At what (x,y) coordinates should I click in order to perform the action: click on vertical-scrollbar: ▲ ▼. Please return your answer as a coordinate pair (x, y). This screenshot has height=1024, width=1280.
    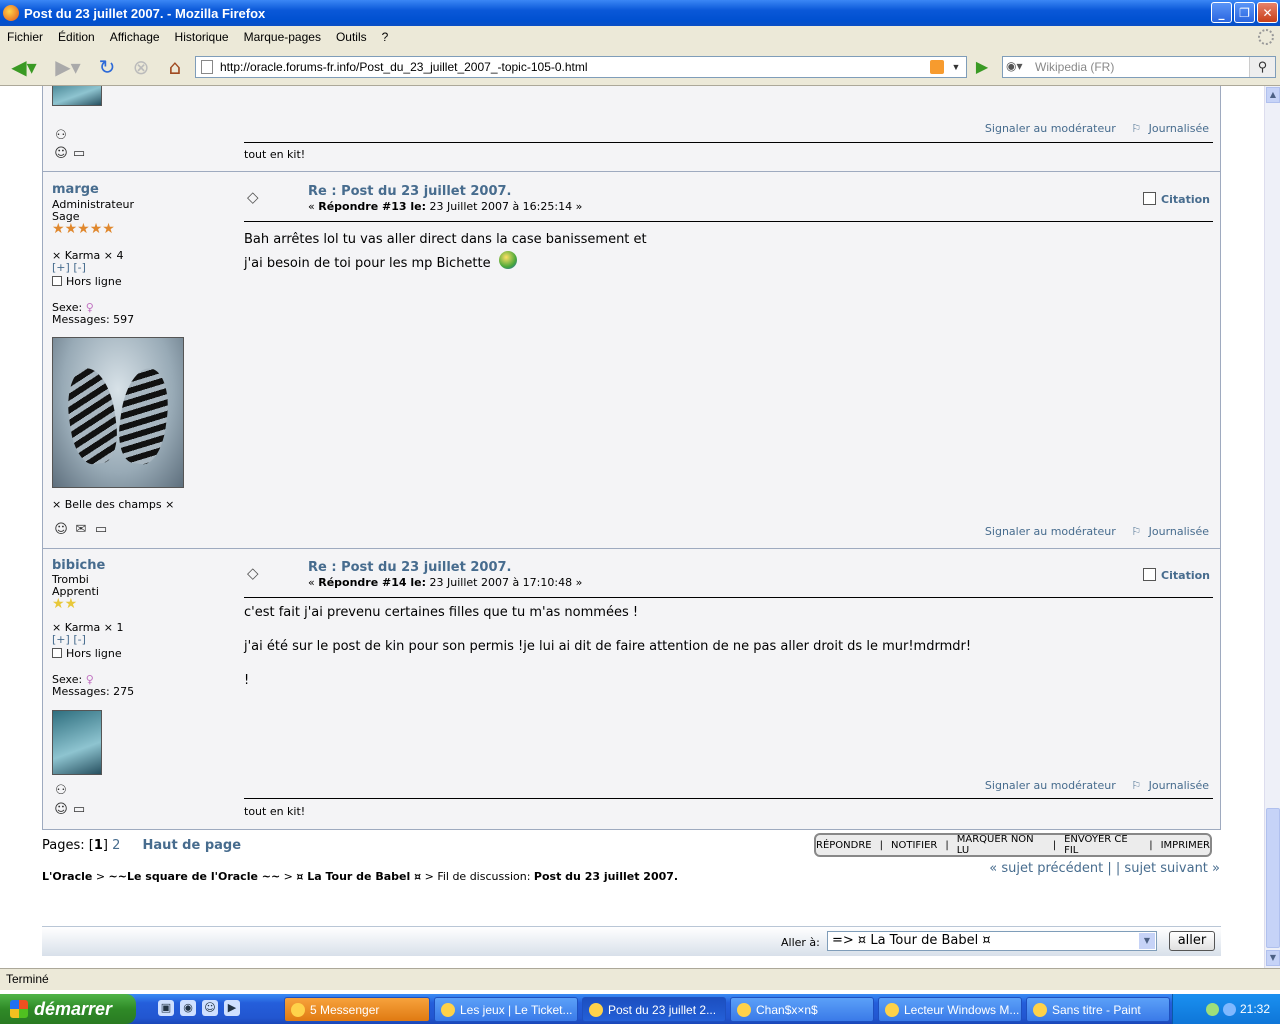
    Looking at the image, I should click on (1272, 527).